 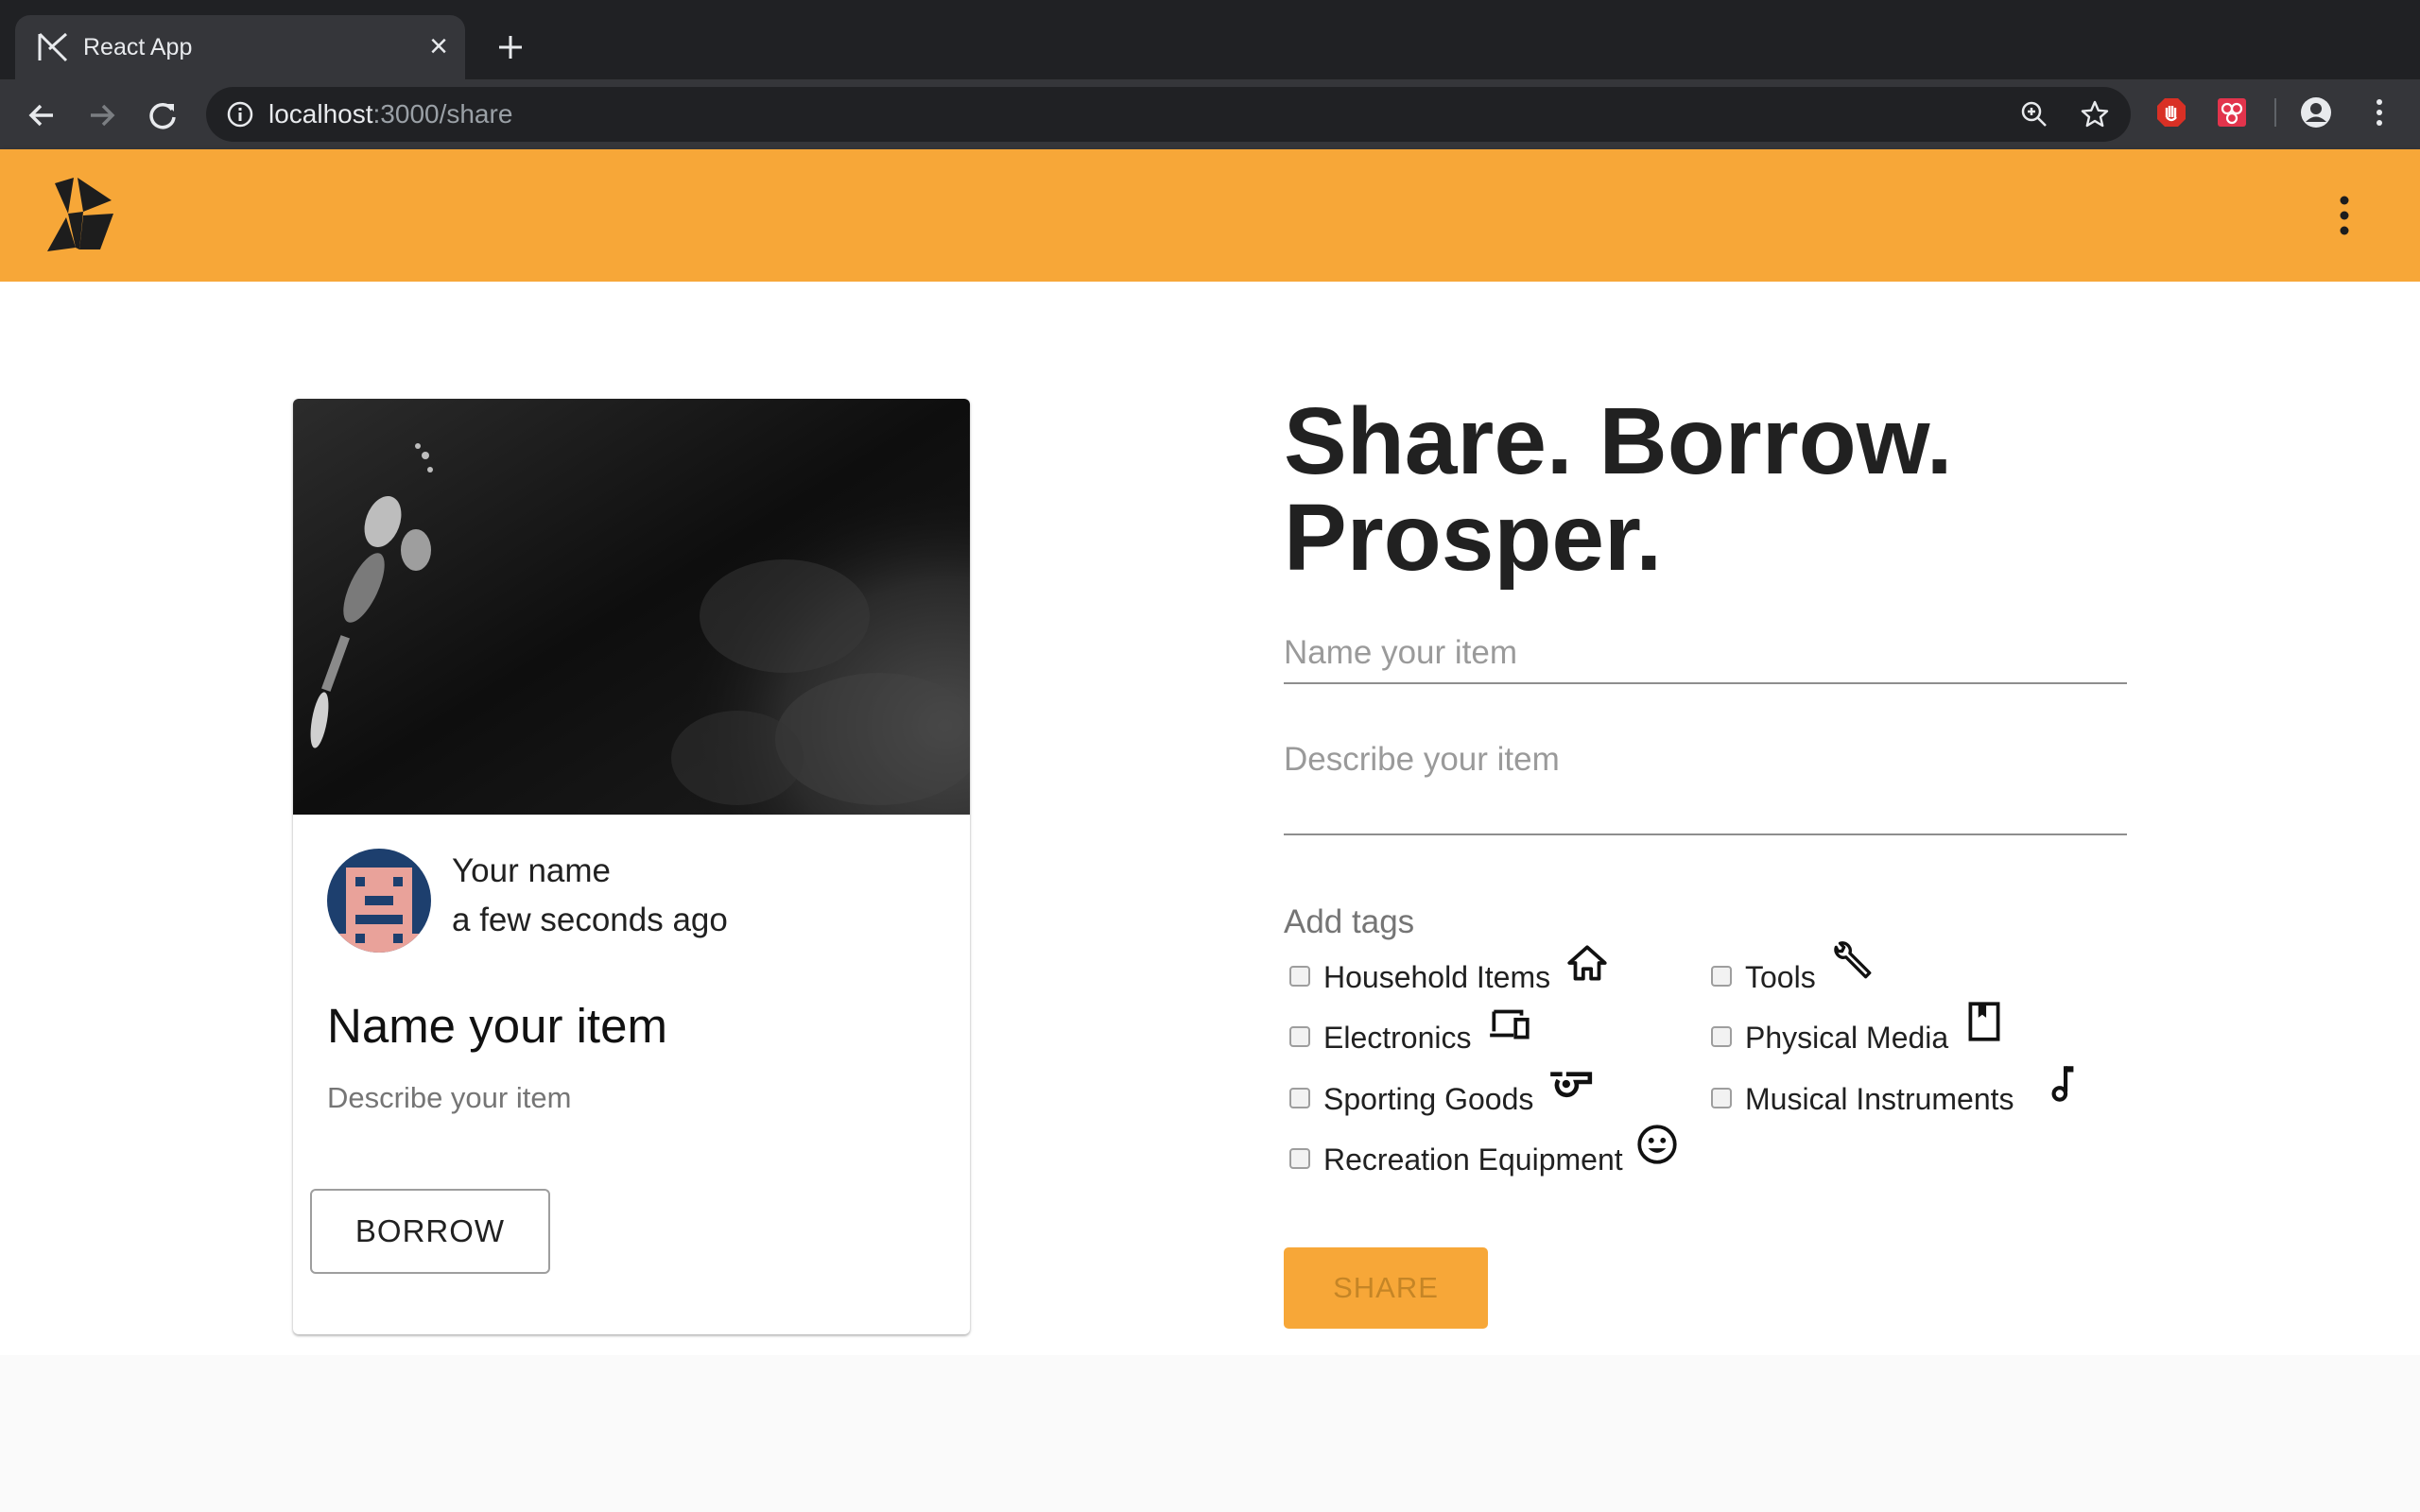 What do you see at coordinates (1168, 114) in the screenshot?
I see `address-bar: localhost:3000/share` at bounding box center [1168, 114].